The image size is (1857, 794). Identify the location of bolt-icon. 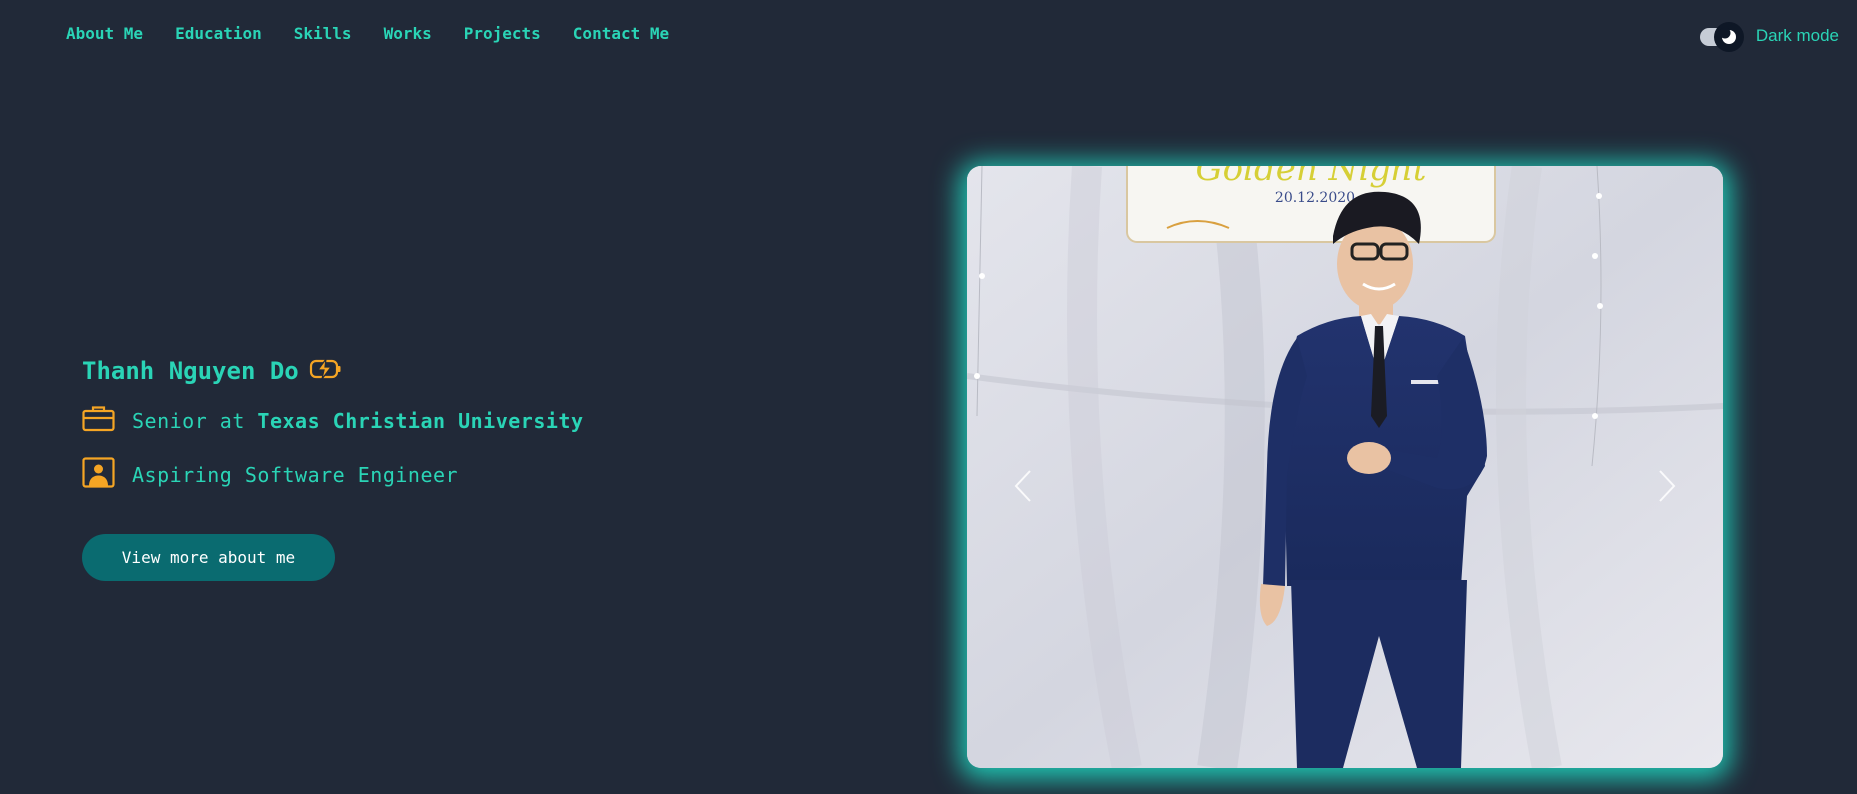
(326, 371).